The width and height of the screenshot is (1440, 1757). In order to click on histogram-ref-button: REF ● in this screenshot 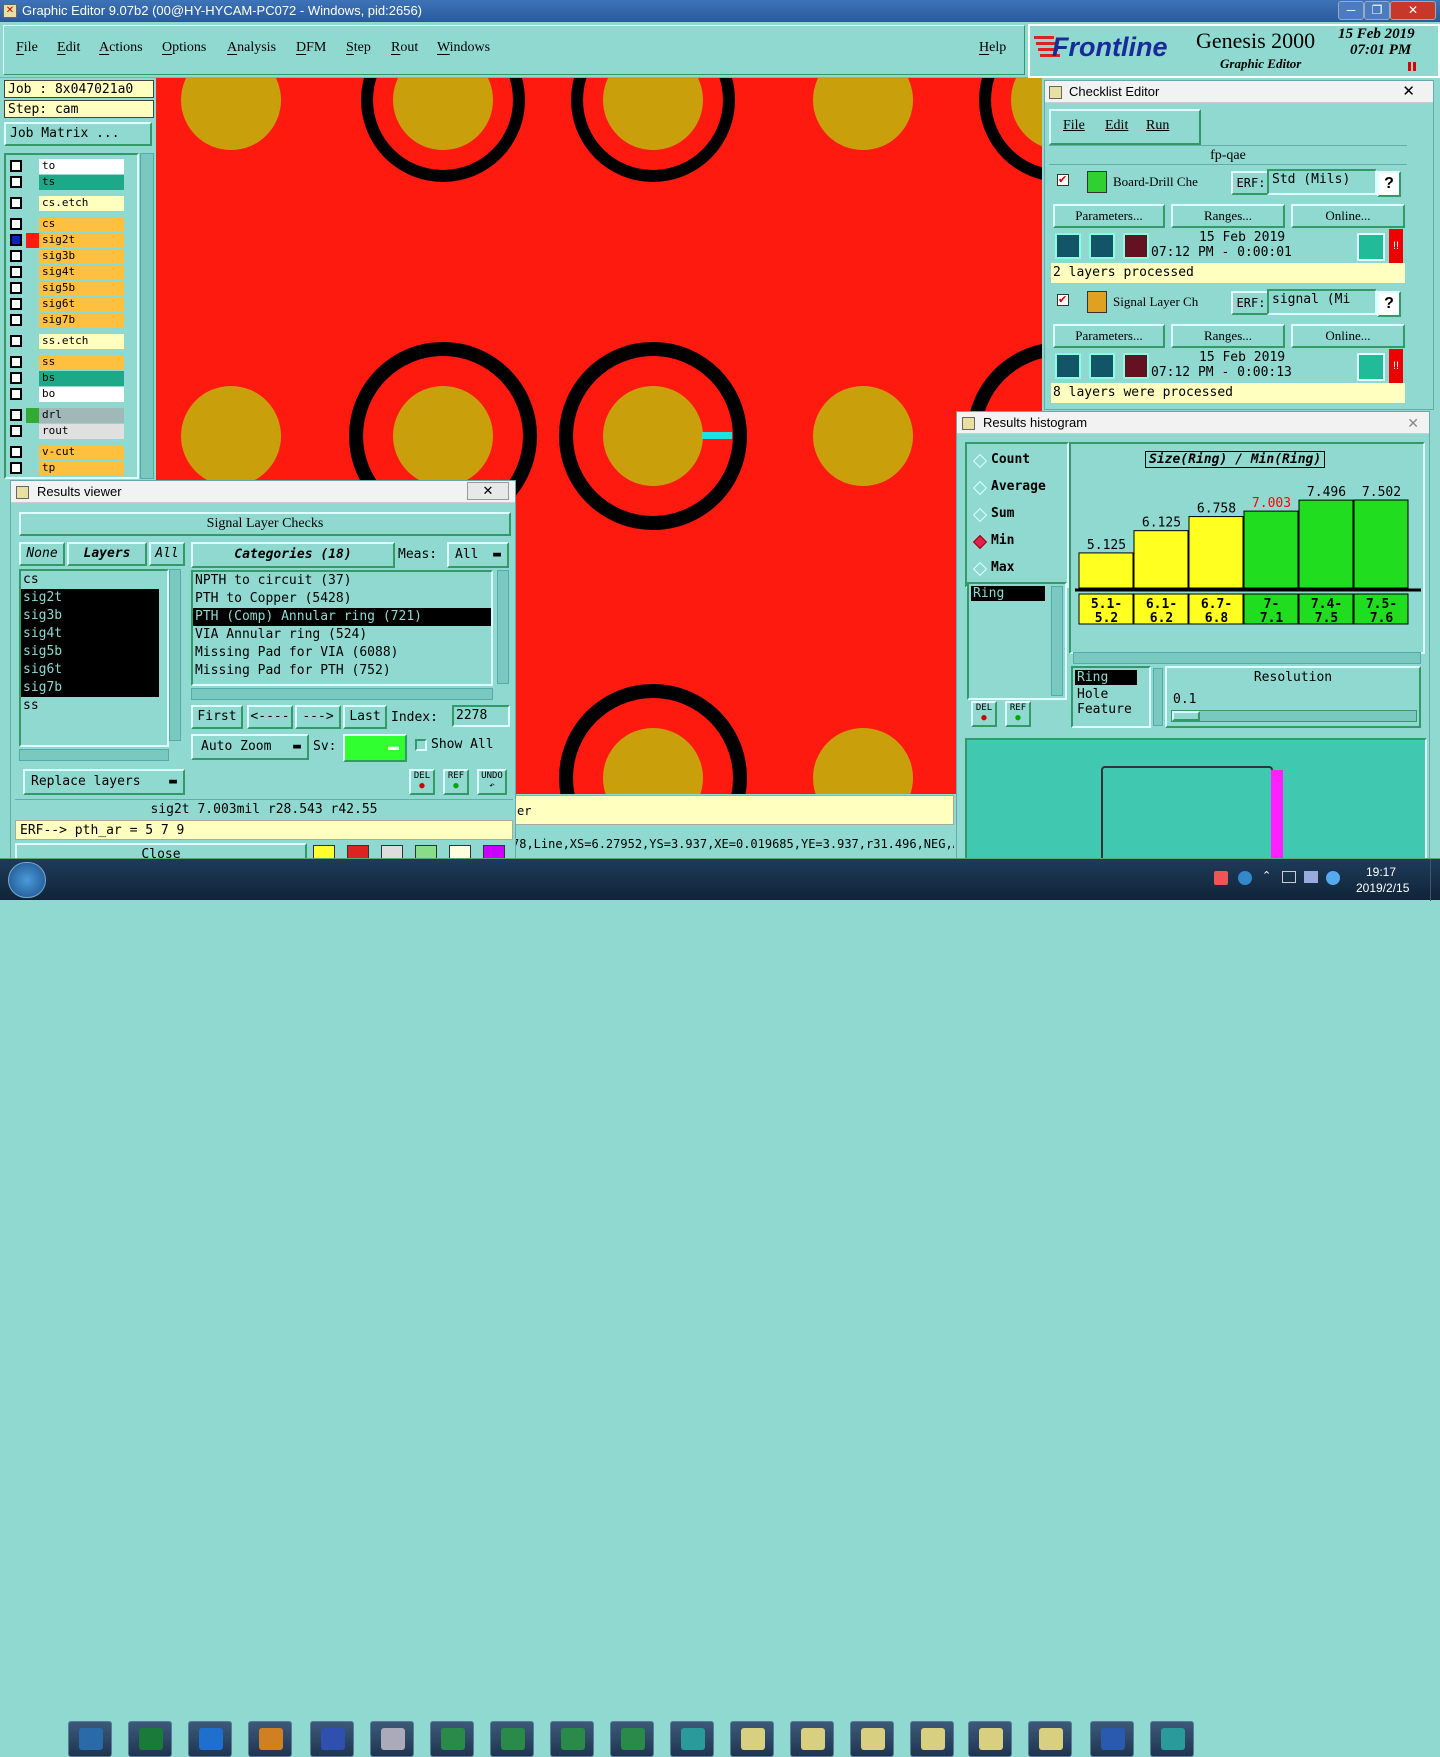, I will do `click(1018, 714)`.